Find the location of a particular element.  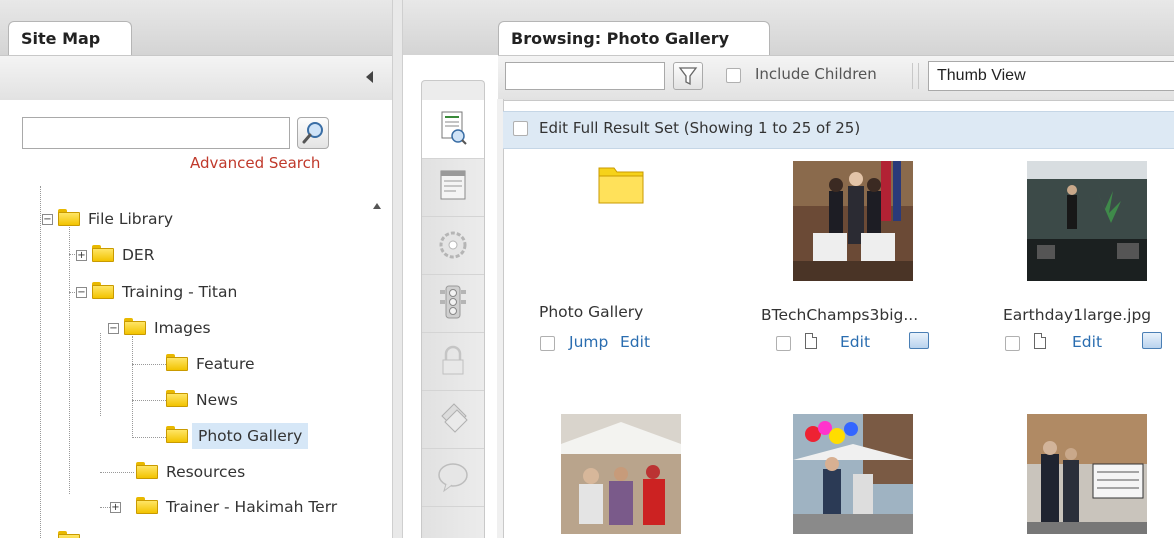

form-button is located at coordinates (453, 187).